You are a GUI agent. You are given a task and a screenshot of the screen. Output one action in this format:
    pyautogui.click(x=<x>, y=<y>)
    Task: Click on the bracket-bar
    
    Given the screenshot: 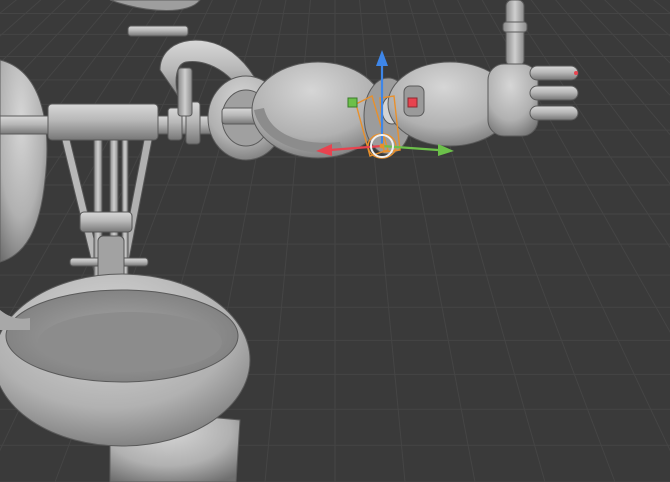 What is the action you would take?
    pyautogui.click(x=158, y=31)
    